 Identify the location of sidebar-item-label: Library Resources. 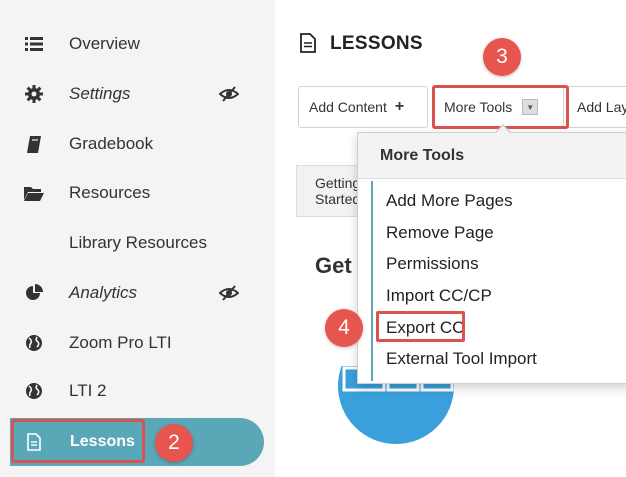
(138, 242).